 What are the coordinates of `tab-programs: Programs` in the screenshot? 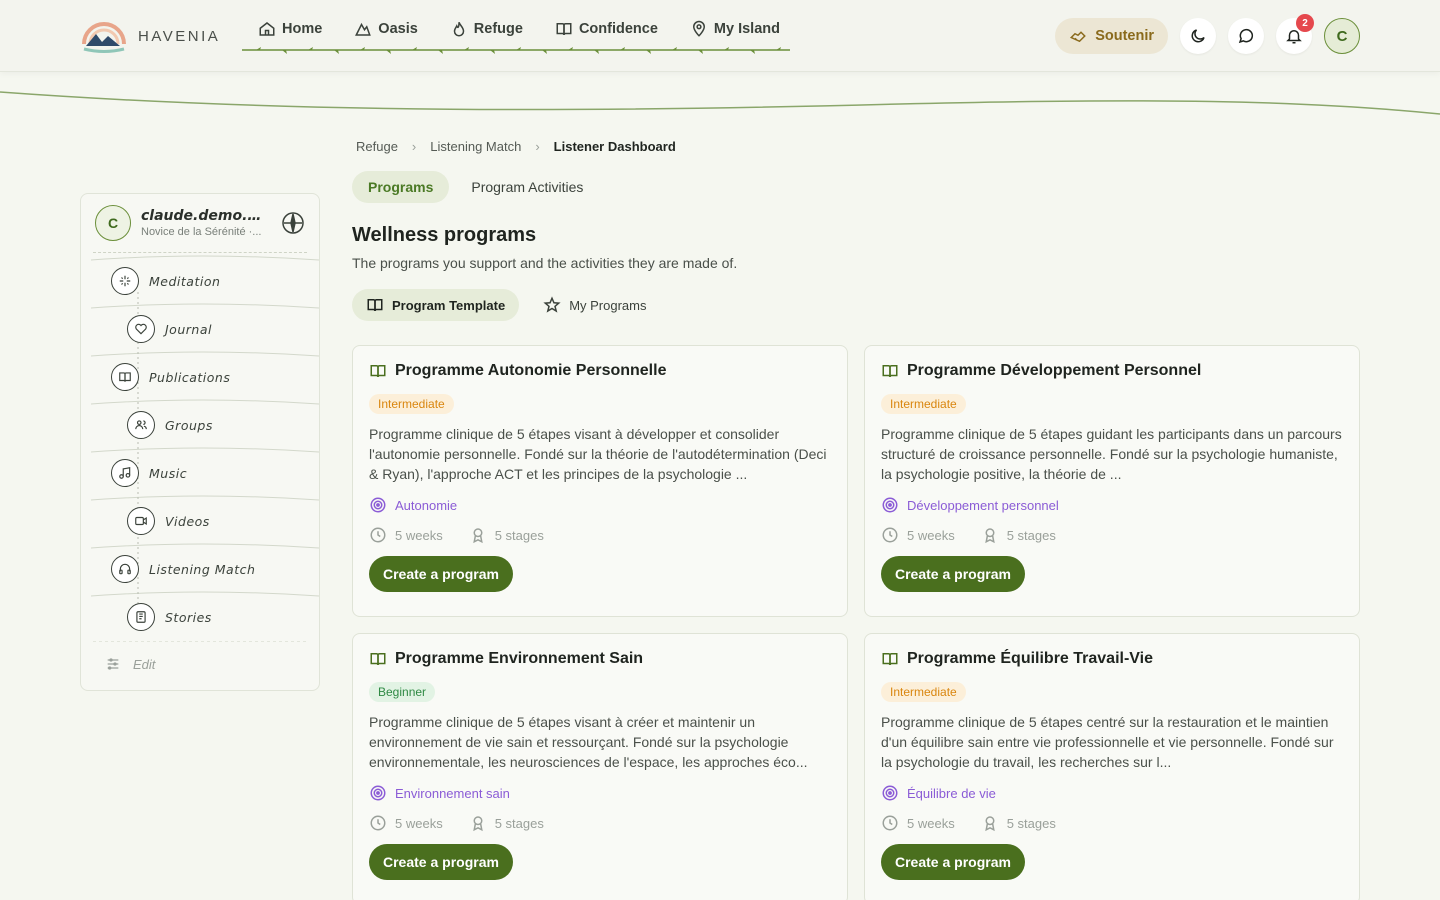 It's located at (401, 187).